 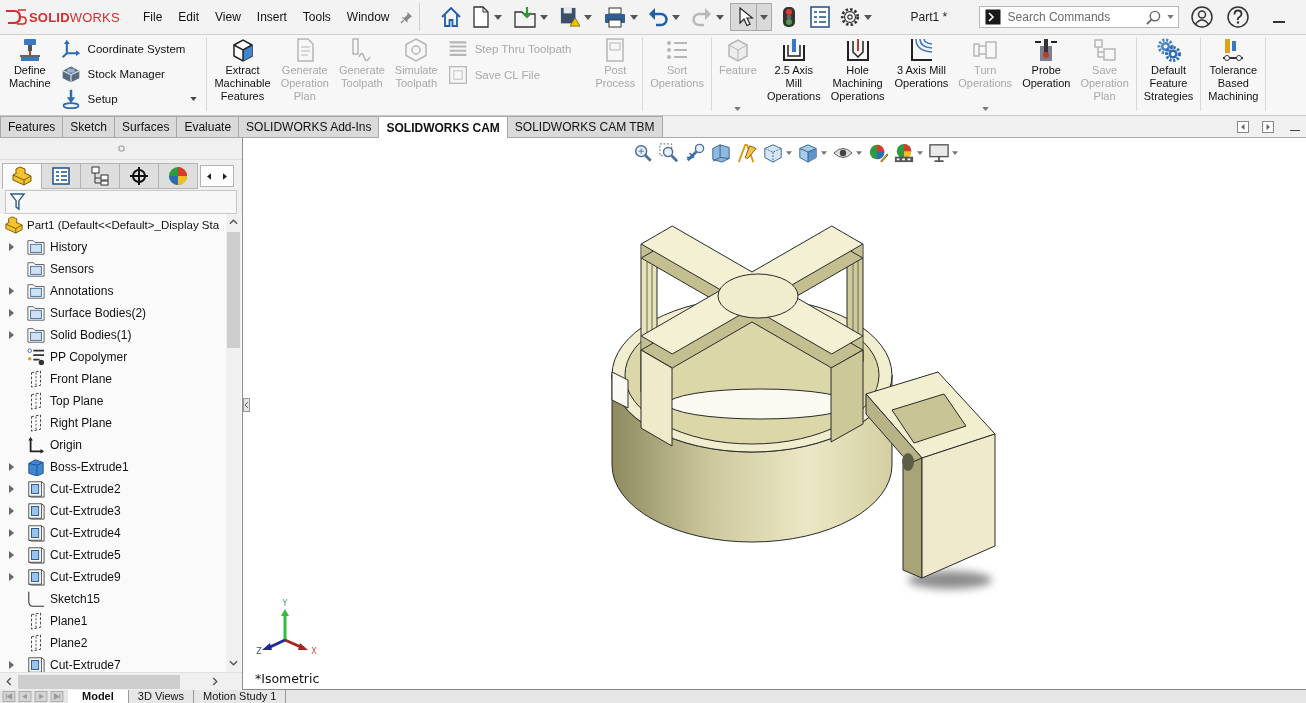 I want to click on triangle-right-icon, so click(x=225, y=176).